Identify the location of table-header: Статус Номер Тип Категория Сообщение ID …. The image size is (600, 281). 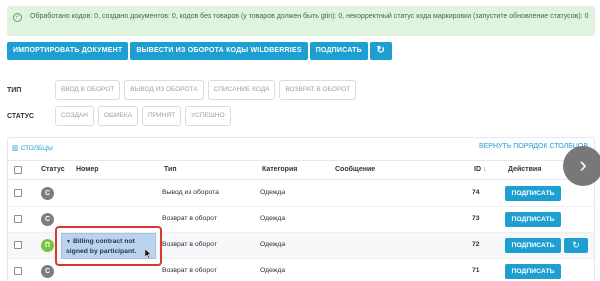
(301, 170).